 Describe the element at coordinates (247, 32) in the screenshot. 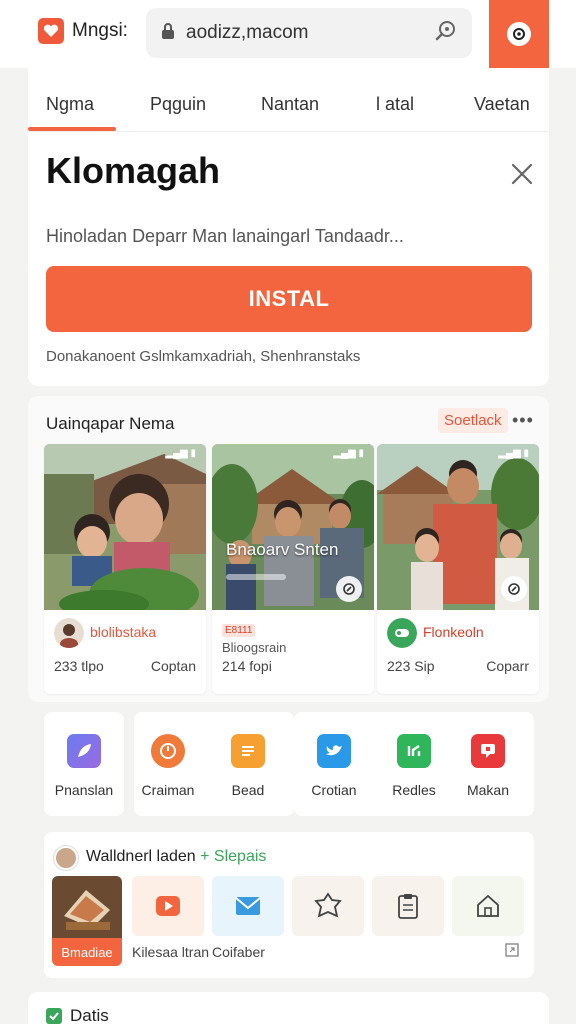

I see `url-text: aodizz,macom` at that location.